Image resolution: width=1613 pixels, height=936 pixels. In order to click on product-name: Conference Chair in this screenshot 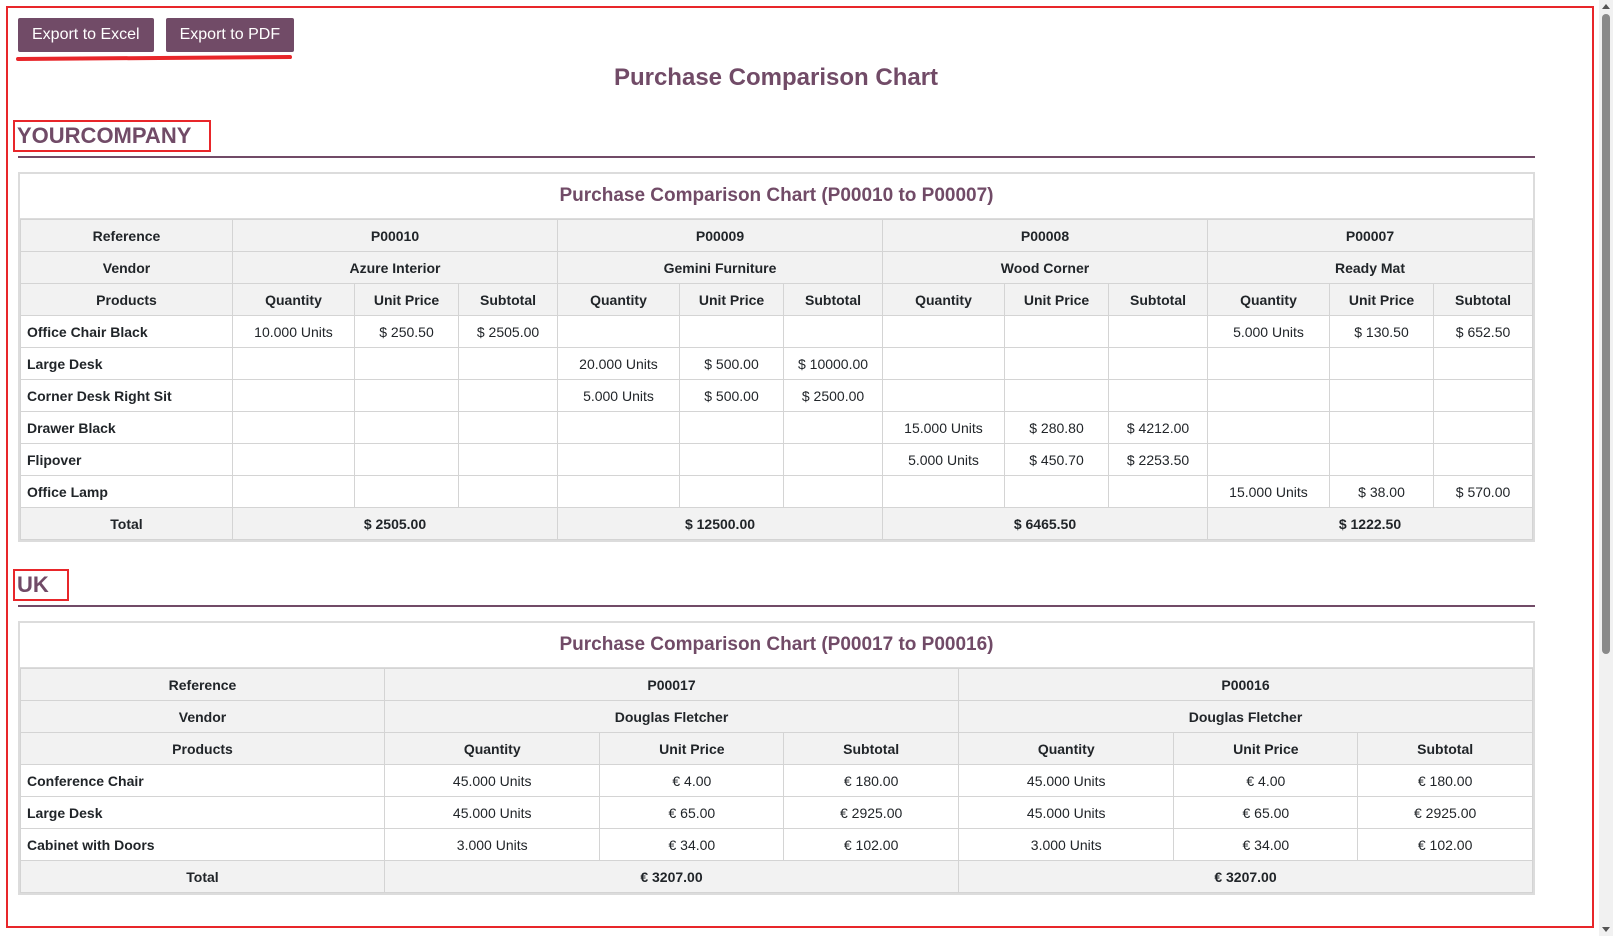, I will do `click(202, 780)`.